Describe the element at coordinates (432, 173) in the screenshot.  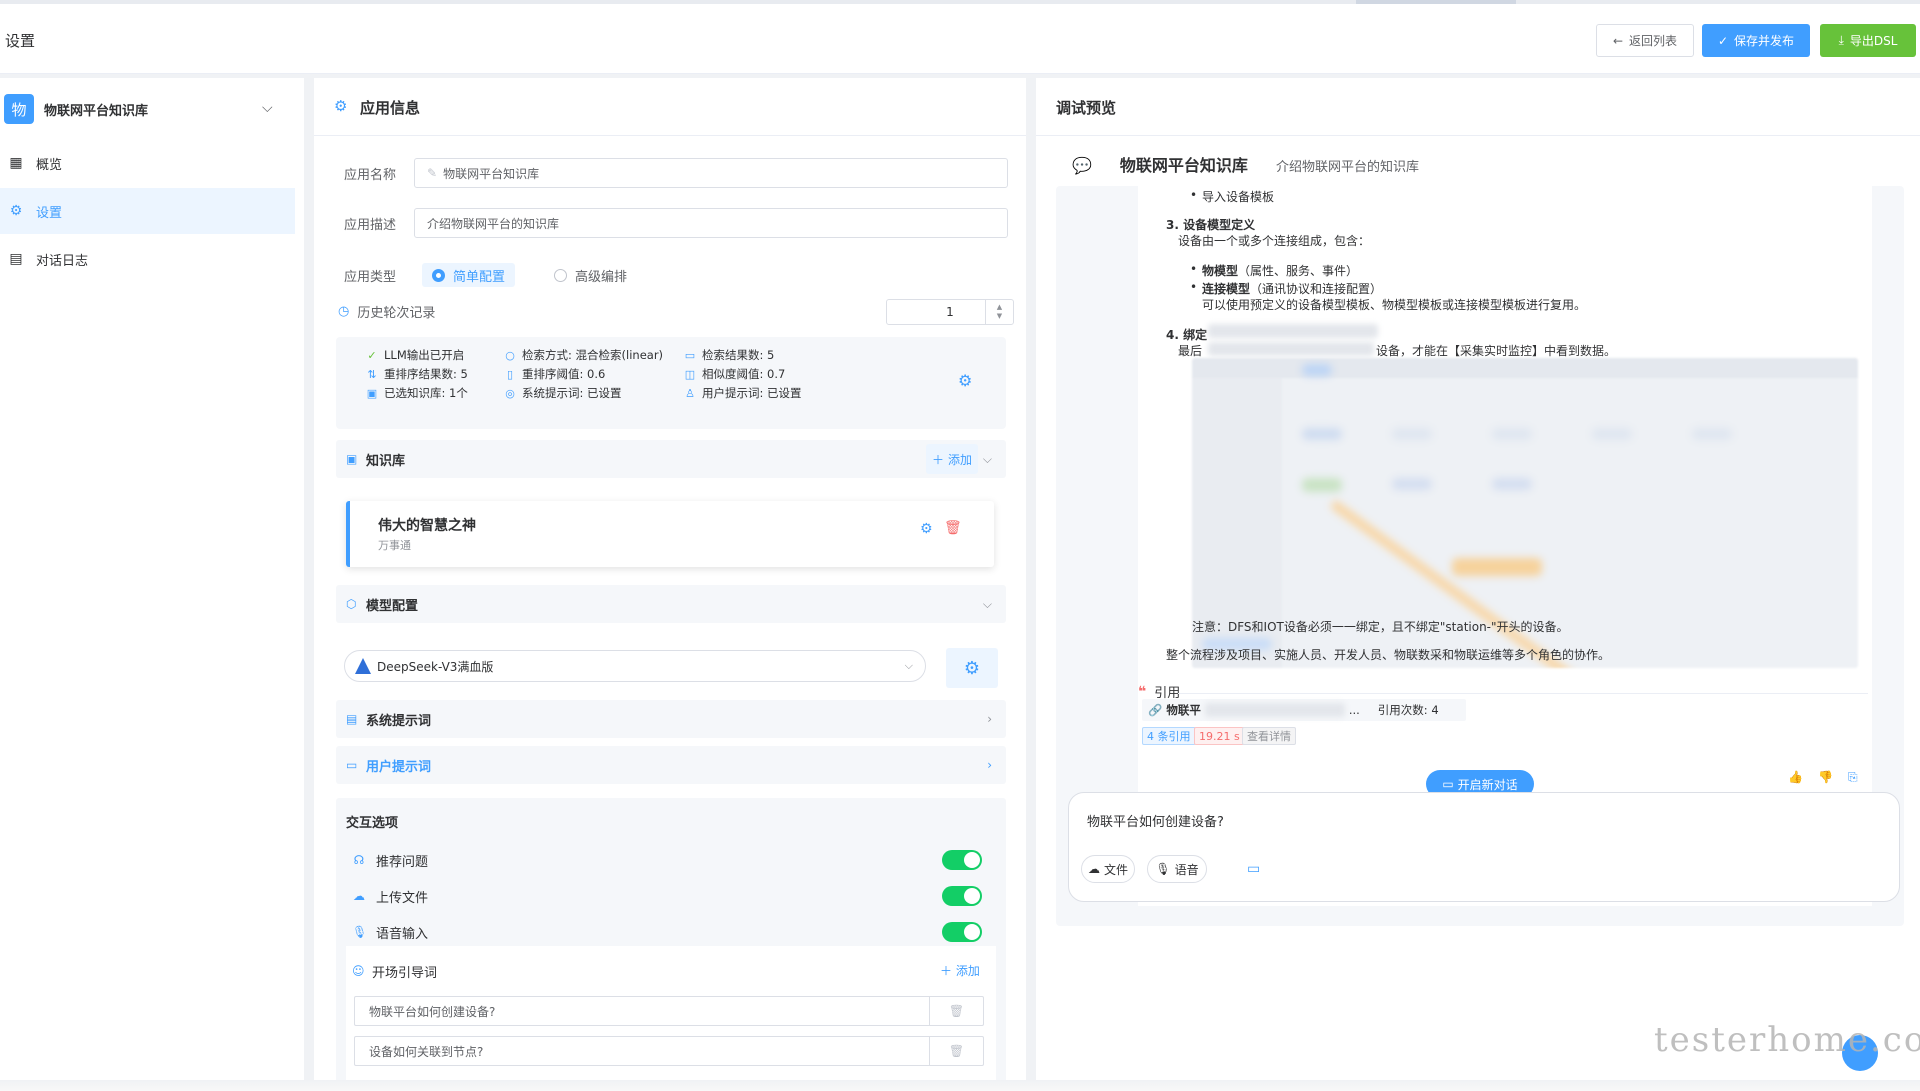
I see `edit-icon: ✎` at that location.